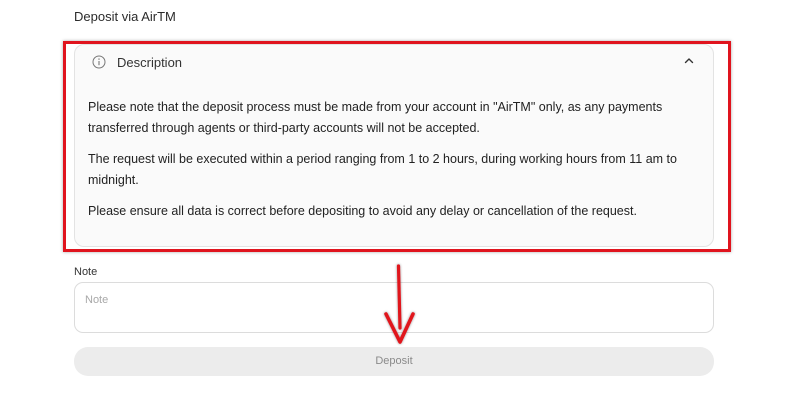 This screenshot has width=793, height=403. Describe the element at coordinates (394, 62) in the screenshot. I see `description-header: Description` at that location.